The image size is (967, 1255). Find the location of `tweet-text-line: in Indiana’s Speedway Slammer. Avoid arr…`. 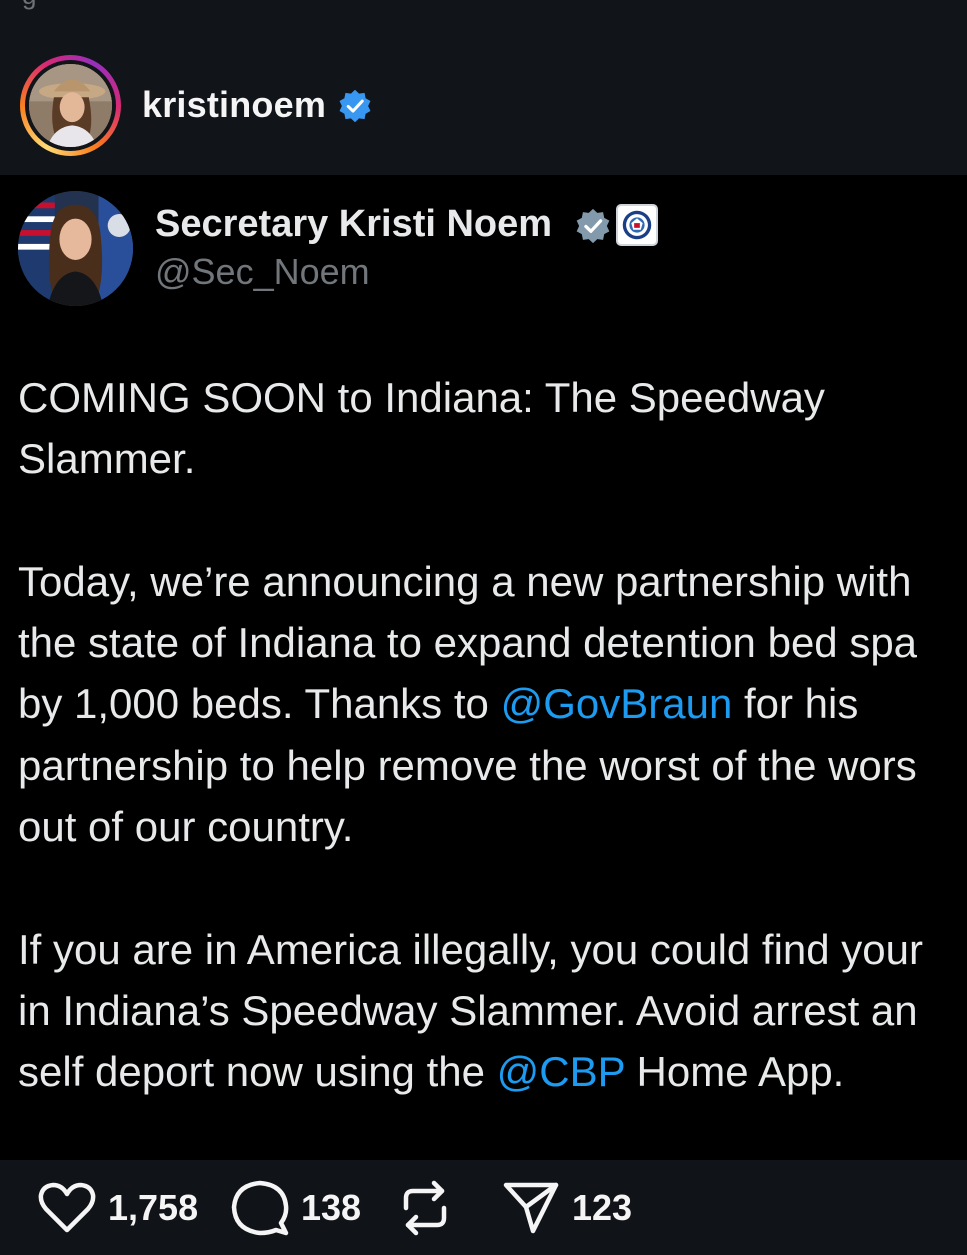

tweet-text-line: in Indiana’s Speedway Slammer. Avoid arr… is located at coordinates (492, 1010).